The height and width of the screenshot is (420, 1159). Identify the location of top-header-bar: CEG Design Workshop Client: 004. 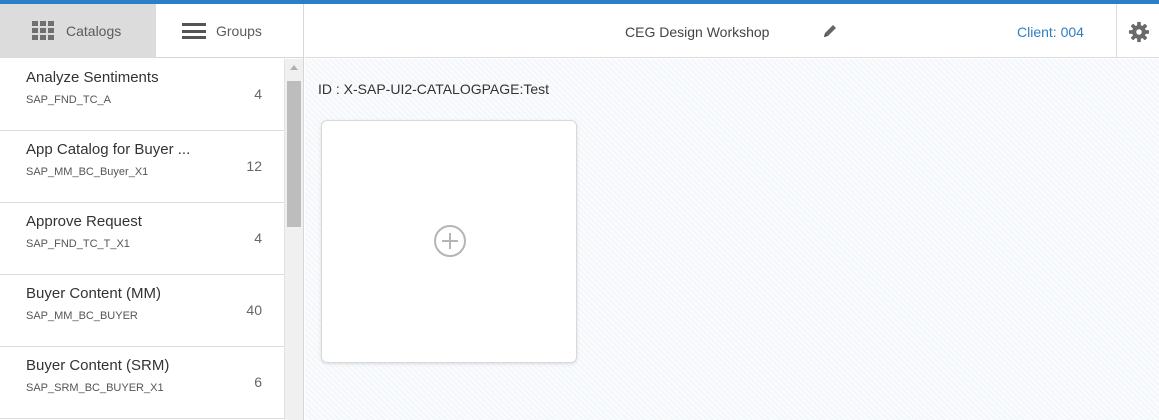
(732, 31).